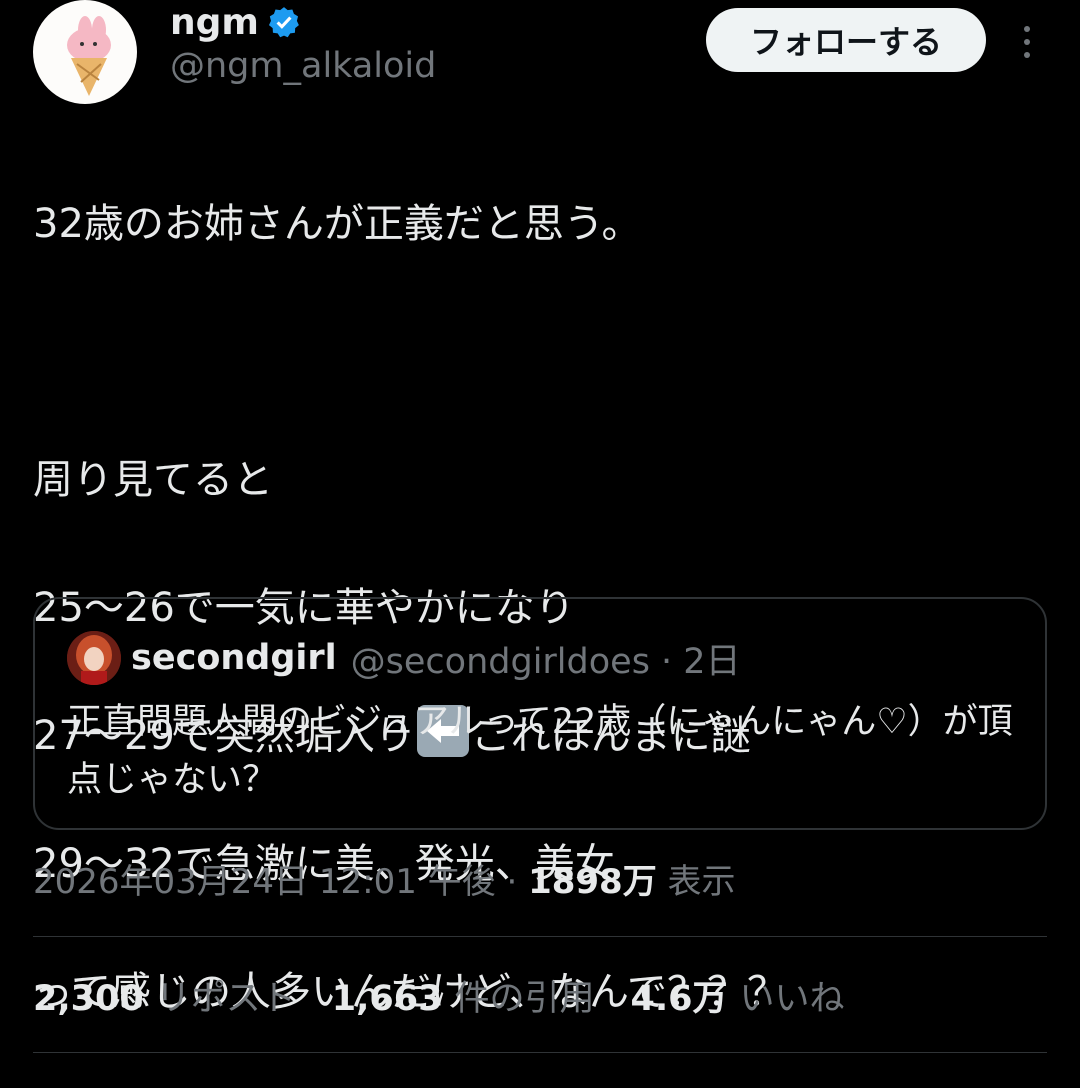  I want to click on quoted-author-avatar, so click(94, 658).